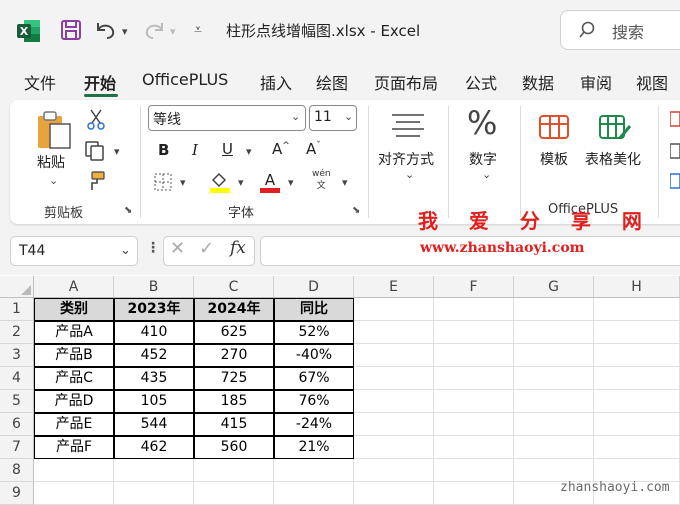  What do you see at coordinates (314, 424) in the screenshot?
I see `cell-d6: -24%` at bounding box center [314, 424].